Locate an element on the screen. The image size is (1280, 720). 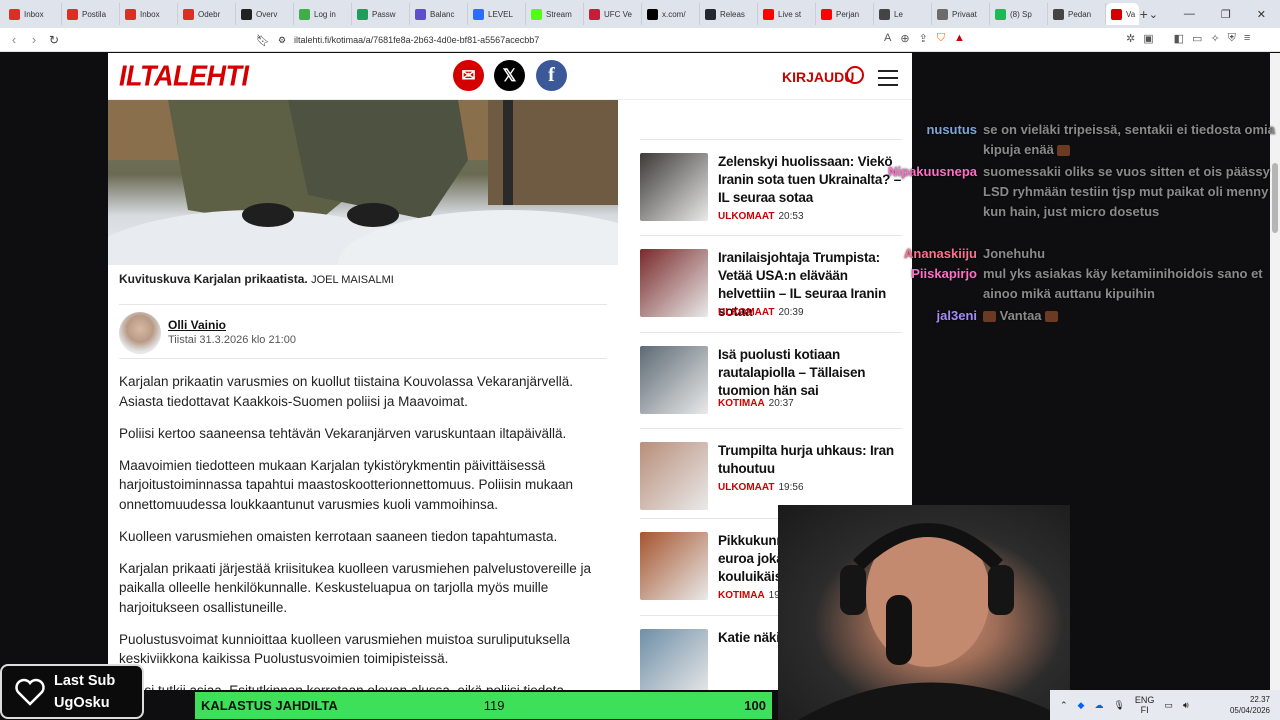
bookmark-icon: 🔖︎ is located at coordinates (263, 40).